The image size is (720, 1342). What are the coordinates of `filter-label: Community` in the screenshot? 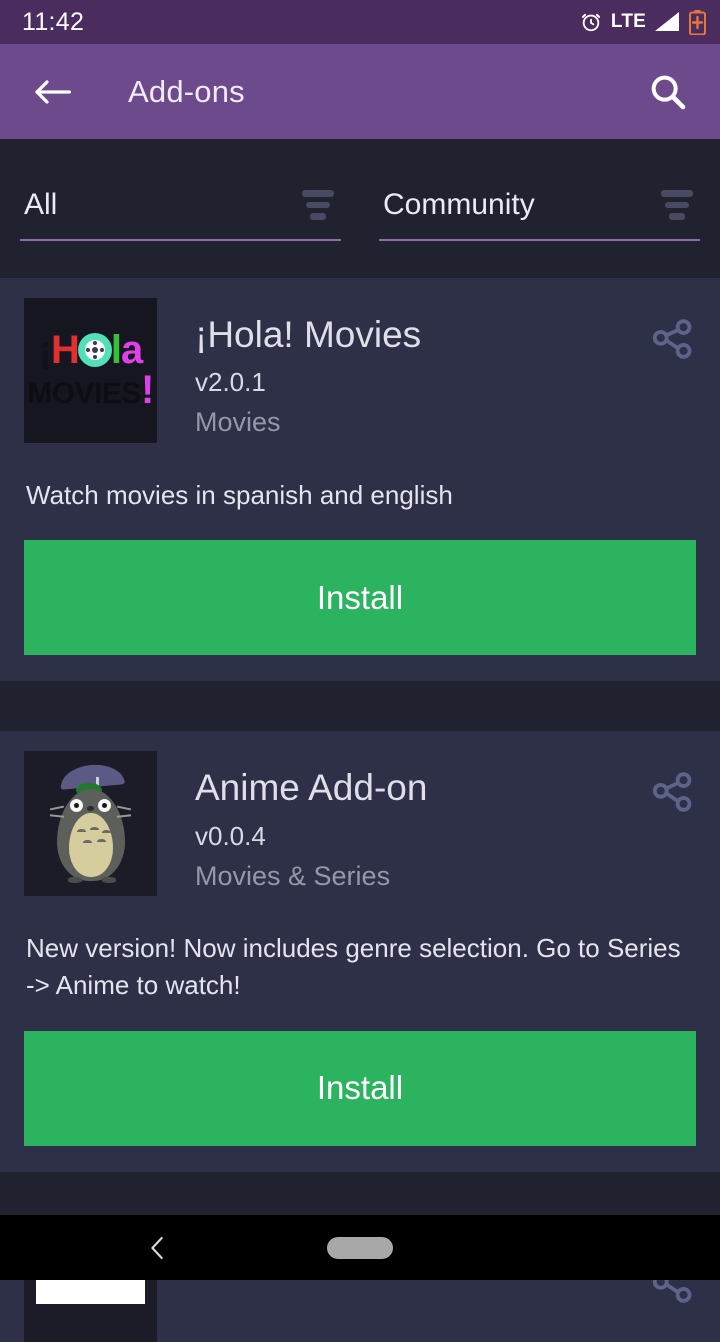 It's located at (459, 204).